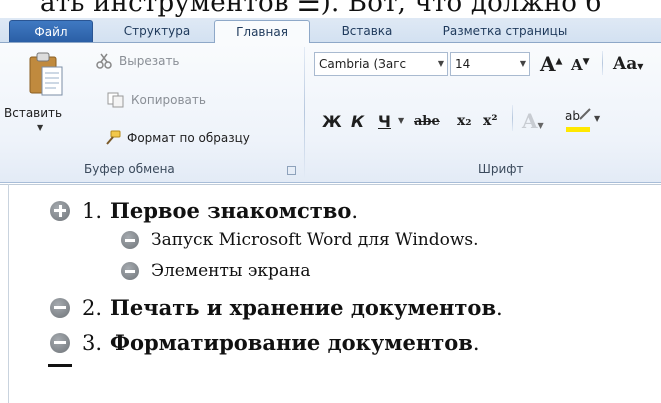 This screenshot has width=661, height=403. Describe the element at coordinates (548, 64) in the screenshot. I see `grow-font-label: A` at that location.